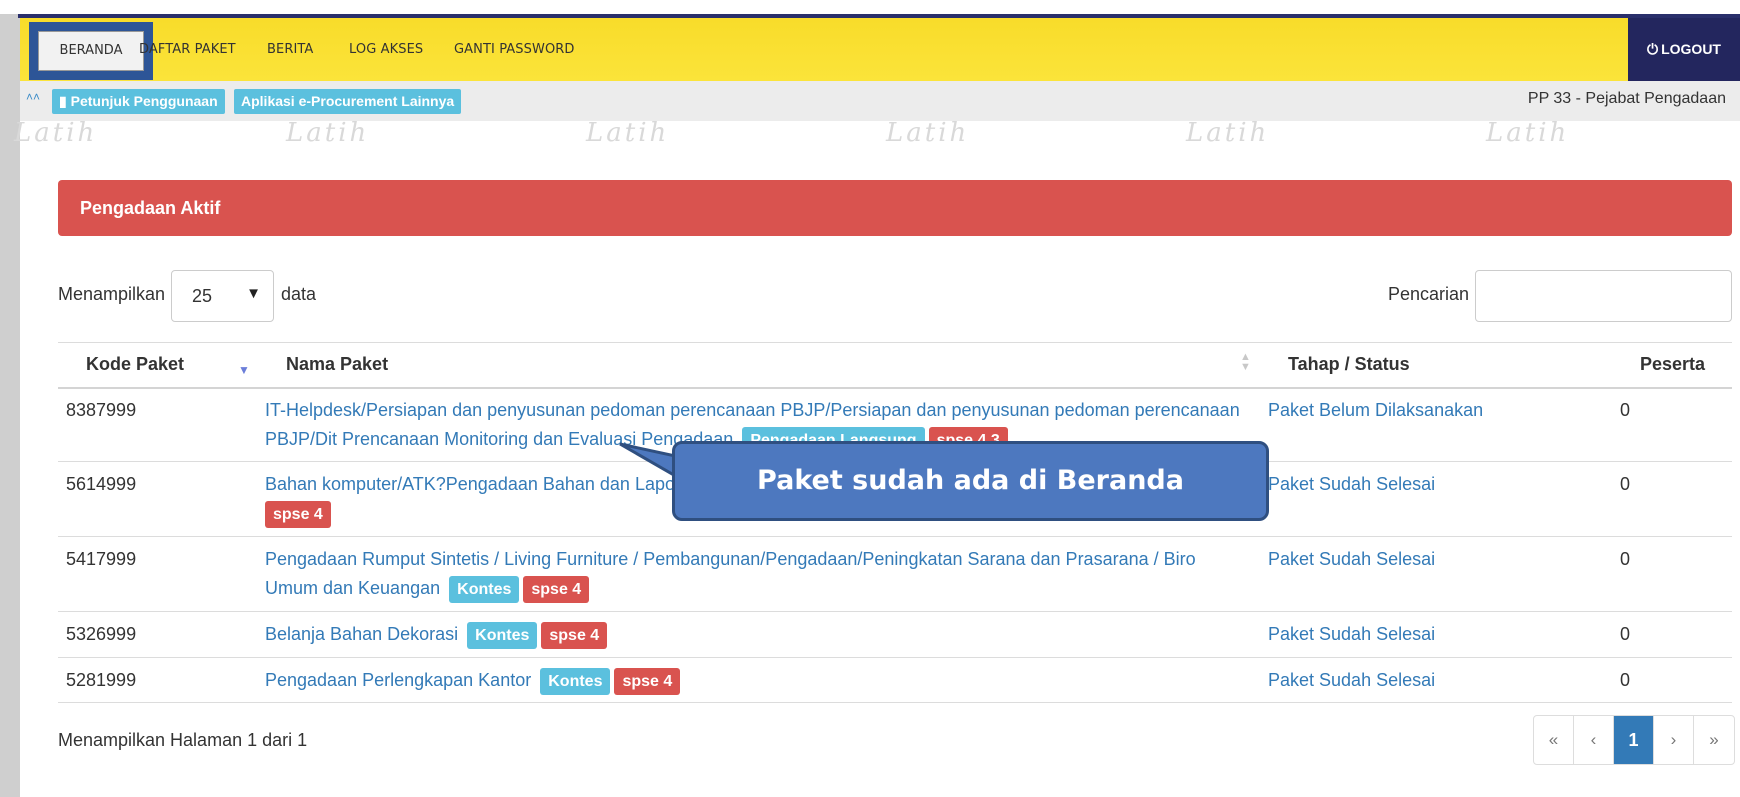 The width and height of the screenshot is (1740, 797). I want to click on callout-box: Paket sudah ada di Beranda, so click(970, 481).